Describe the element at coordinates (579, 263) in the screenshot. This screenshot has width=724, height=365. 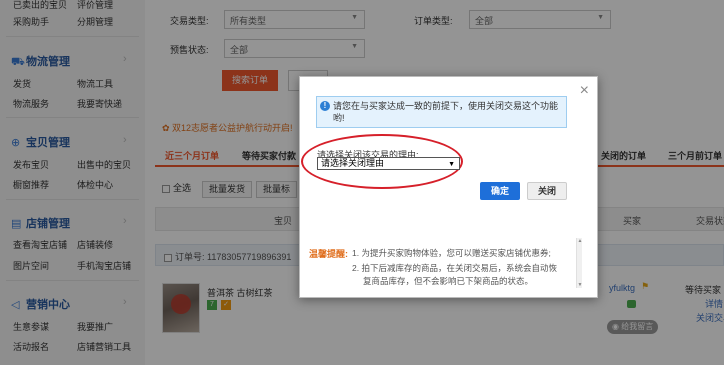
I see `scrollbar: ▲ ▼` at that location.